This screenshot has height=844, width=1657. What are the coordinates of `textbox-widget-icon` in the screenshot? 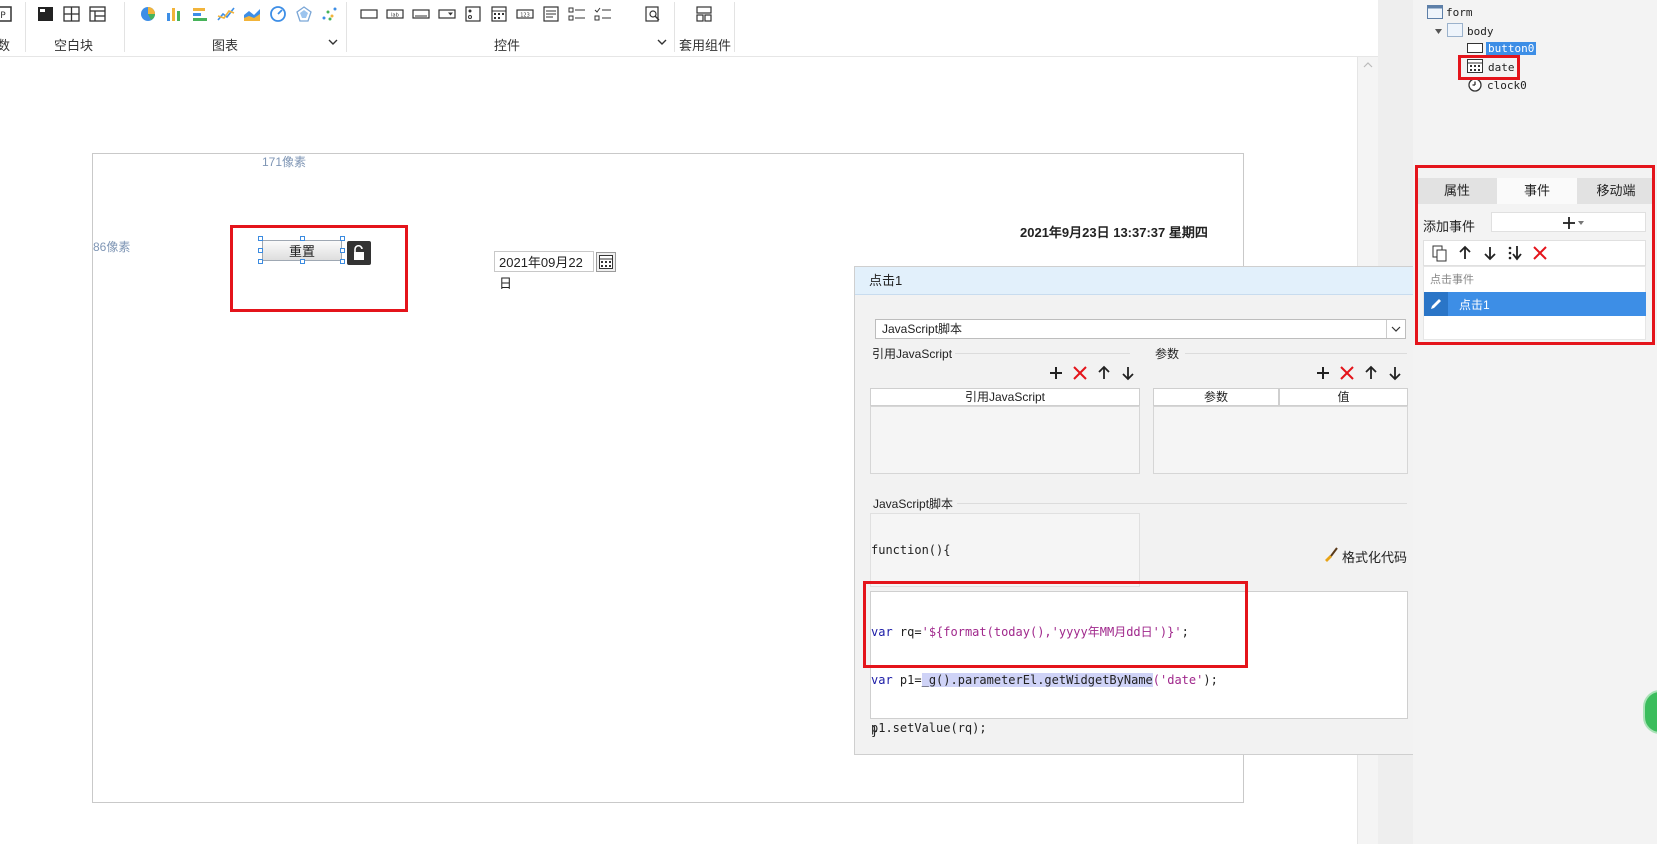 It's located at (421, 14).